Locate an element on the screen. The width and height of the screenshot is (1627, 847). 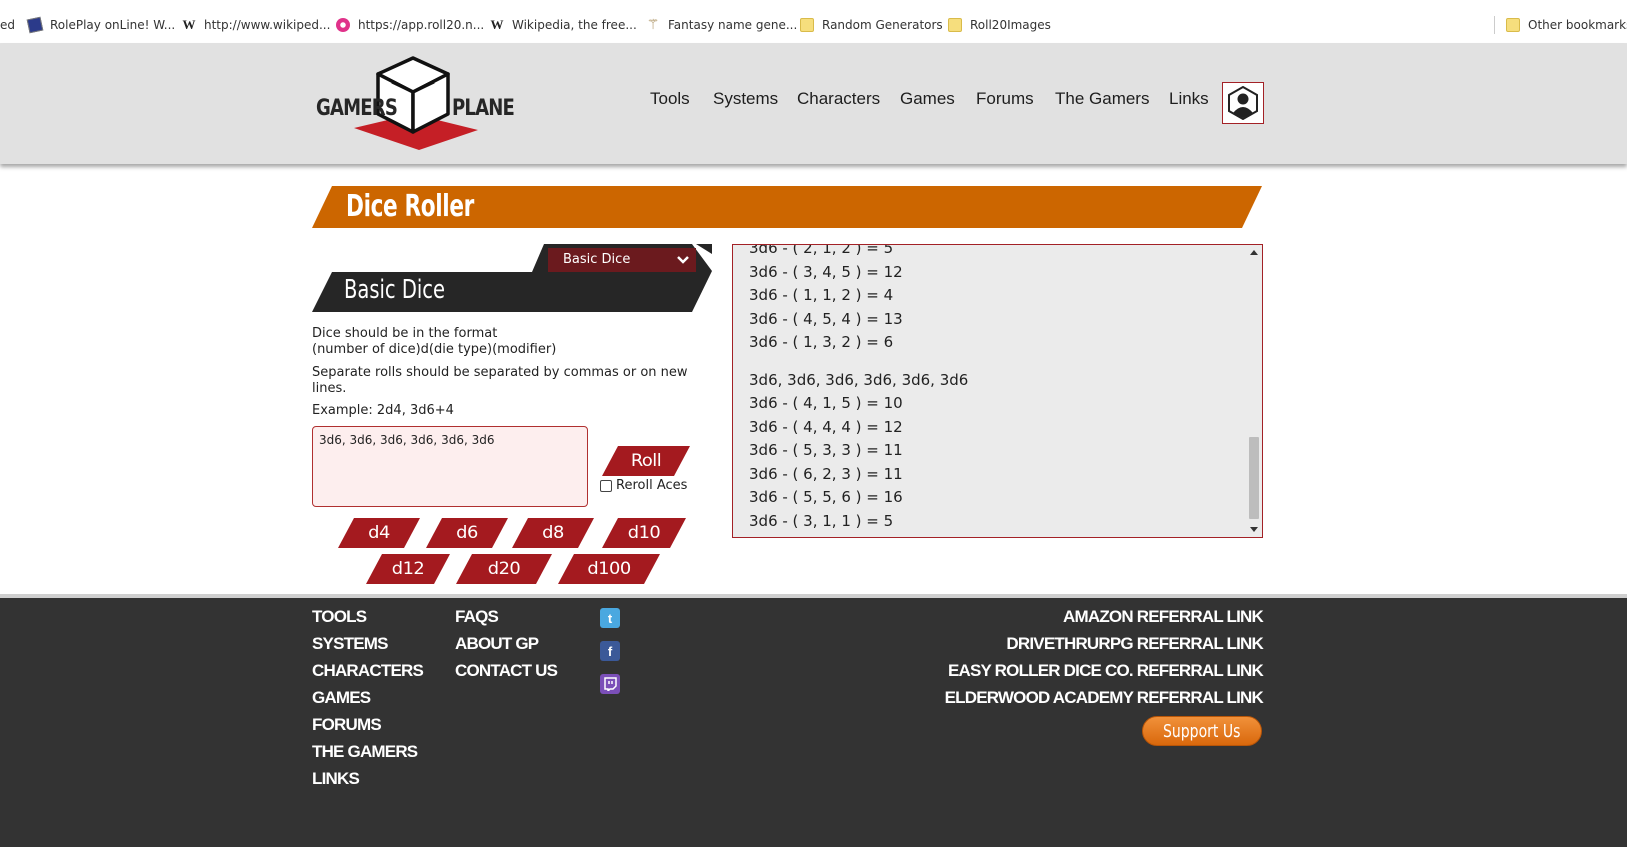
logo-text-gamers: GAMERS is located at coordinates (357, 108).